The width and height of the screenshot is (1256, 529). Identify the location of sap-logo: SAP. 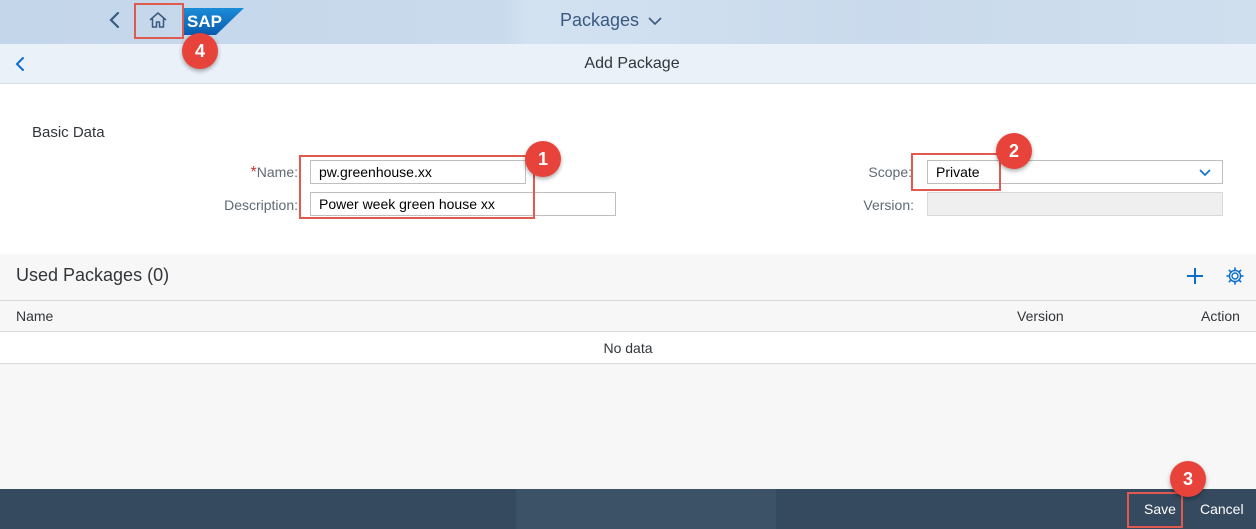
(214, 21).